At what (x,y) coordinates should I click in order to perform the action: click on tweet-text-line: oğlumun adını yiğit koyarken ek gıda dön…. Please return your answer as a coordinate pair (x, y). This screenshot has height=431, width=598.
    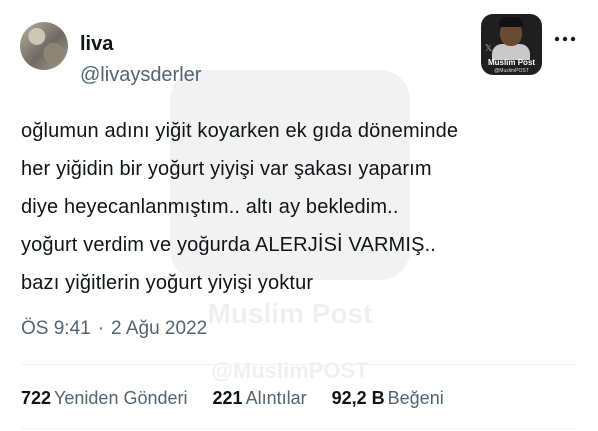
    Looking at the image, I should click on (240, 131).